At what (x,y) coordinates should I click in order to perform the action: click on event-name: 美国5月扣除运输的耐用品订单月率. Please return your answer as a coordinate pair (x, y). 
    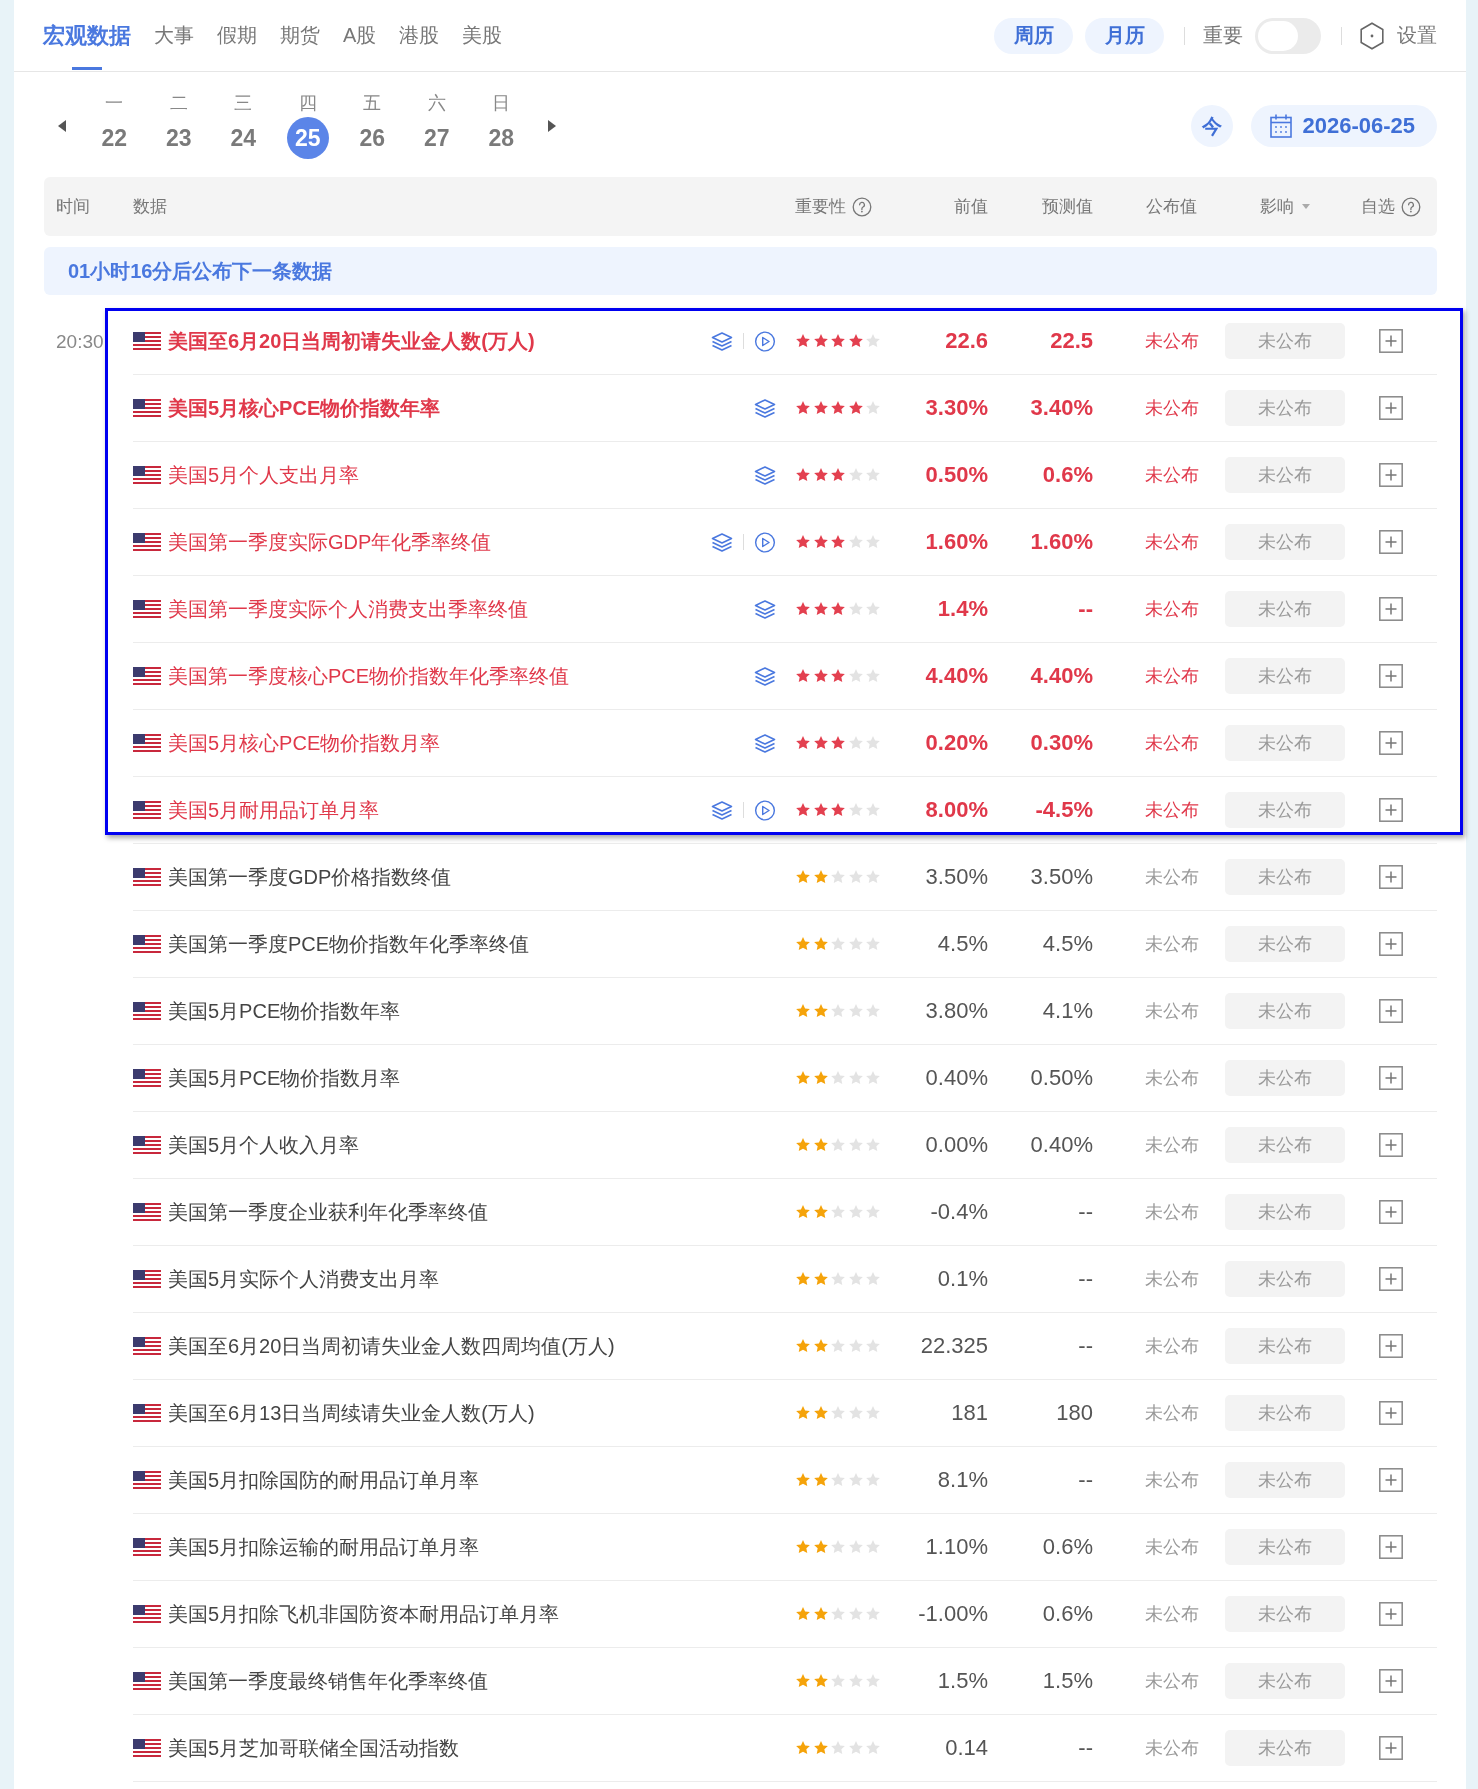
    Looking at the image, I should click on (324, 1547).